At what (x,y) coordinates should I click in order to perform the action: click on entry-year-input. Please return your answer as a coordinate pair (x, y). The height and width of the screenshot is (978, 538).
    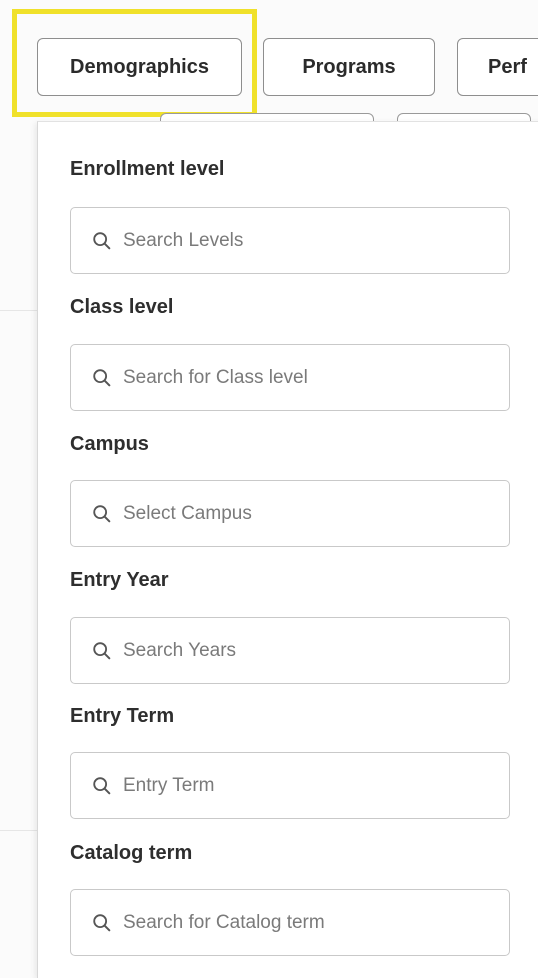
    Looking at the image, I should click on (313, 650).